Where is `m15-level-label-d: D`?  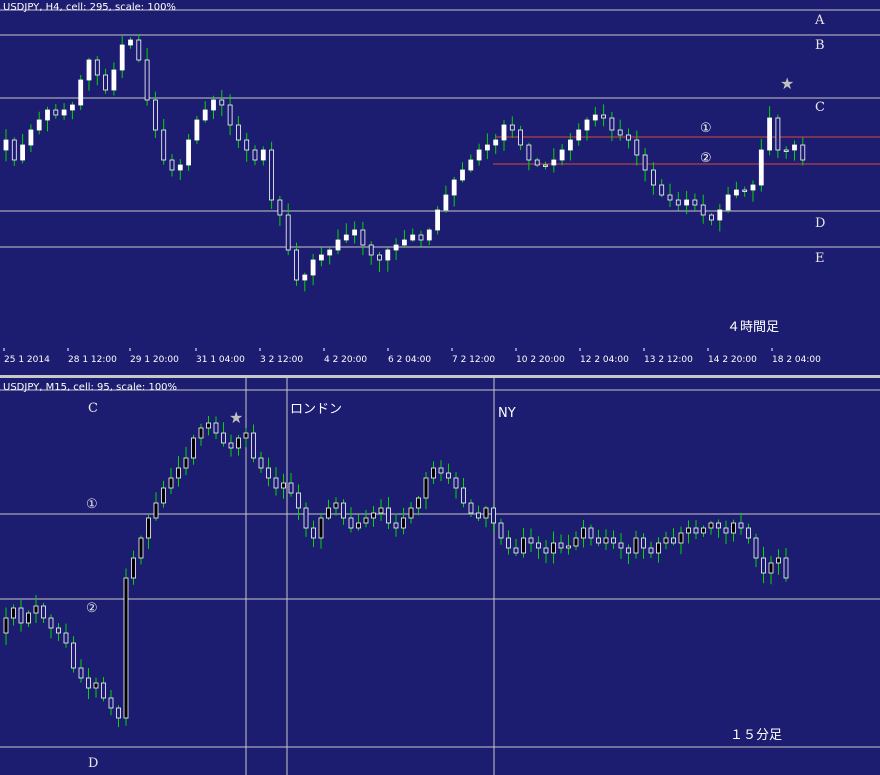 m15-level-label-d: D is located at coordinates (93, 763).